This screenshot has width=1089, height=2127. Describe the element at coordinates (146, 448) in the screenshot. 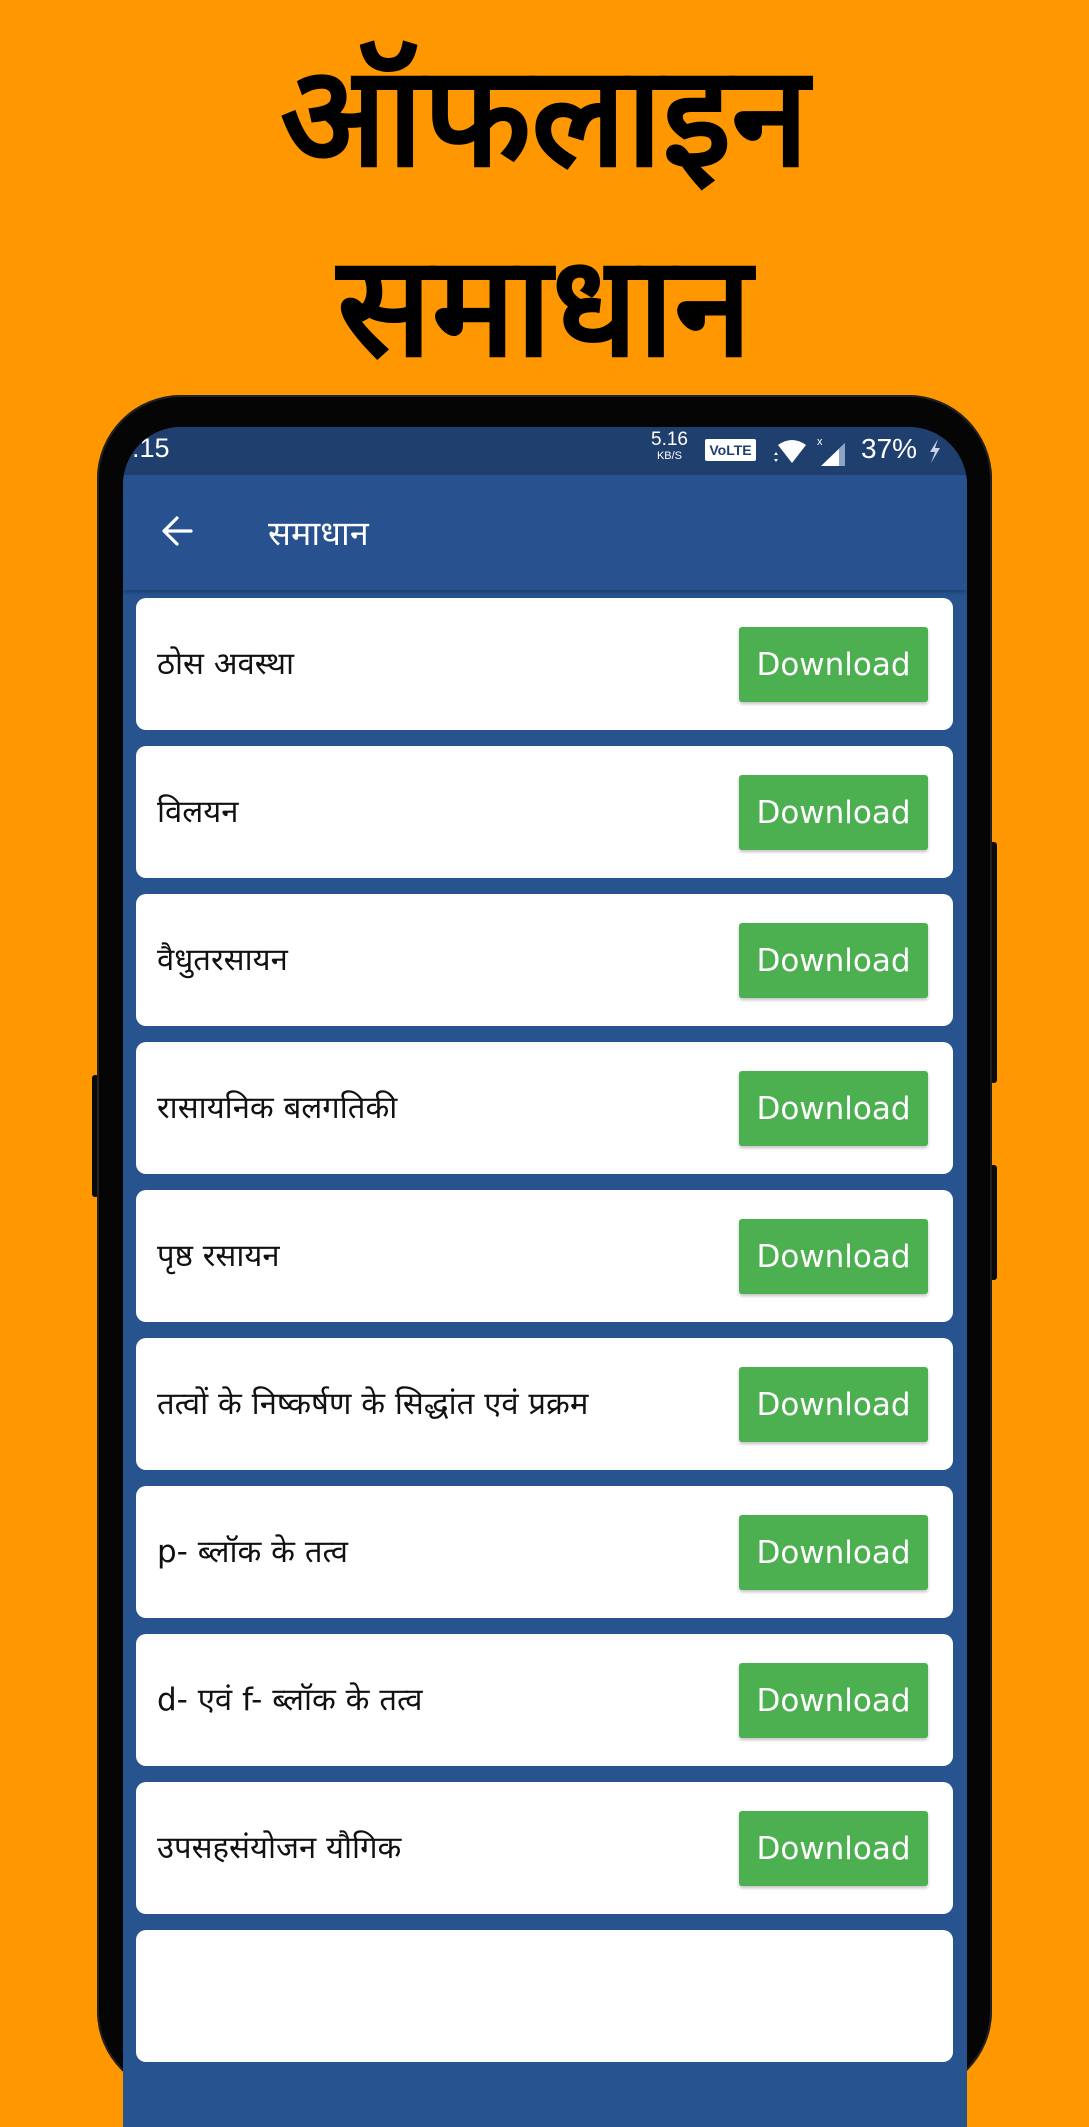

I see `status-time: 3:15` at that location.